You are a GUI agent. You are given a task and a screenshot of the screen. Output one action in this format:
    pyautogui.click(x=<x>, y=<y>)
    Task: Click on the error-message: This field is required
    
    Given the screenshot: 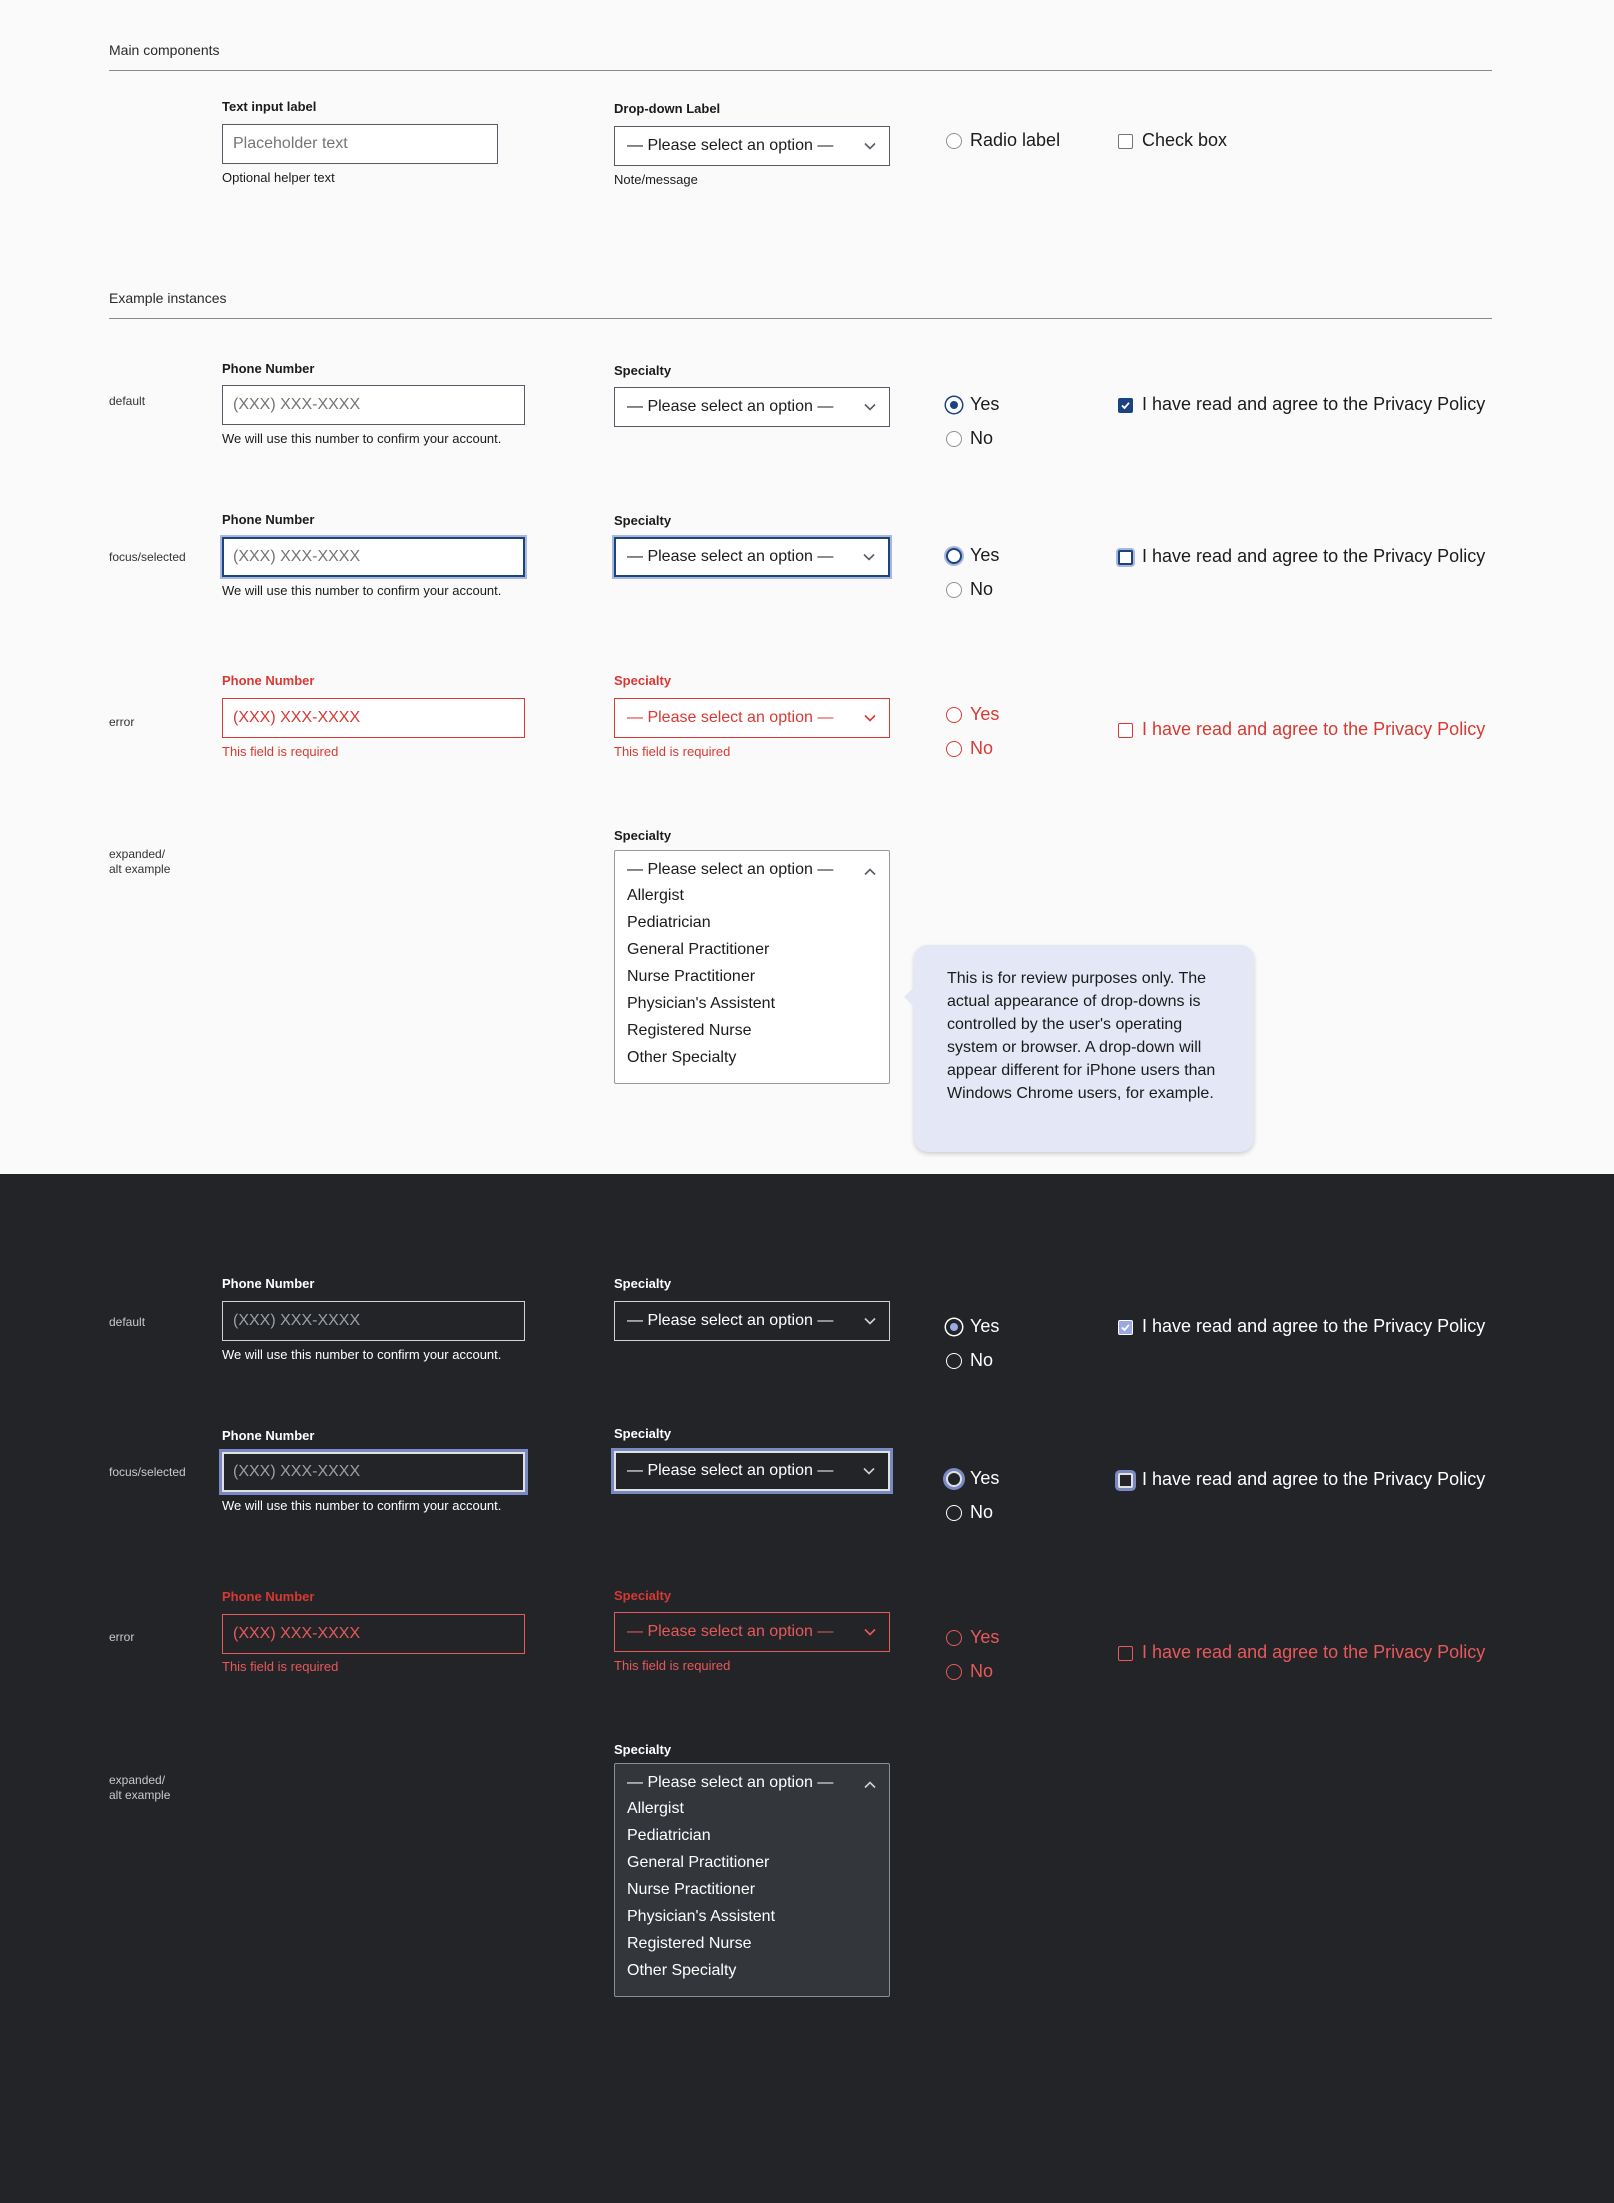 What is the action you would take?
    pyautogui.click(x=280, y=1666)
    